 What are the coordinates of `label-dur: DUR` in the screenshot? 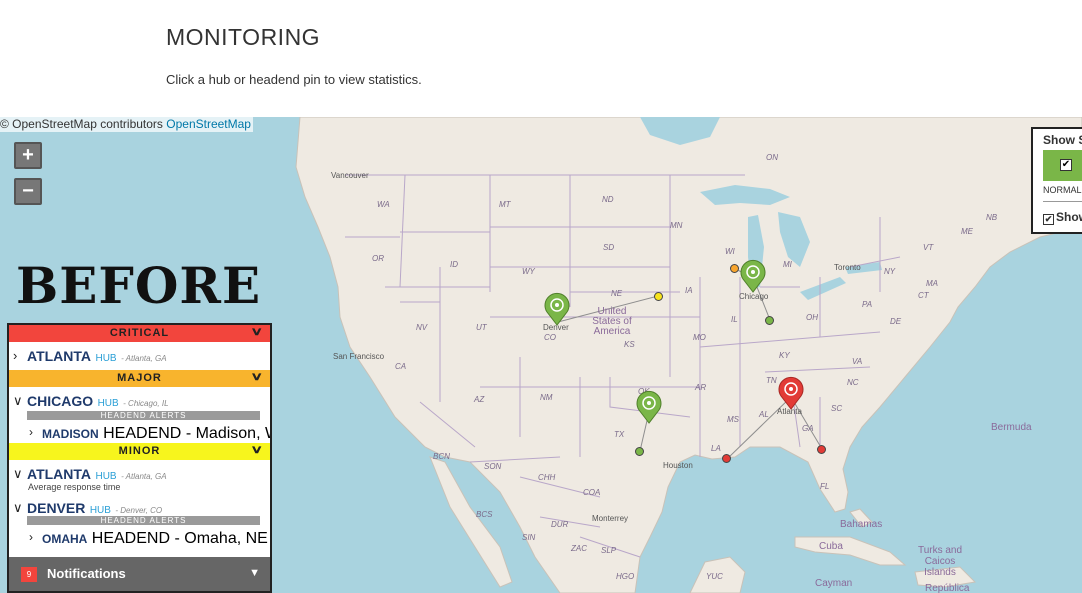 It's located at (560, 524).